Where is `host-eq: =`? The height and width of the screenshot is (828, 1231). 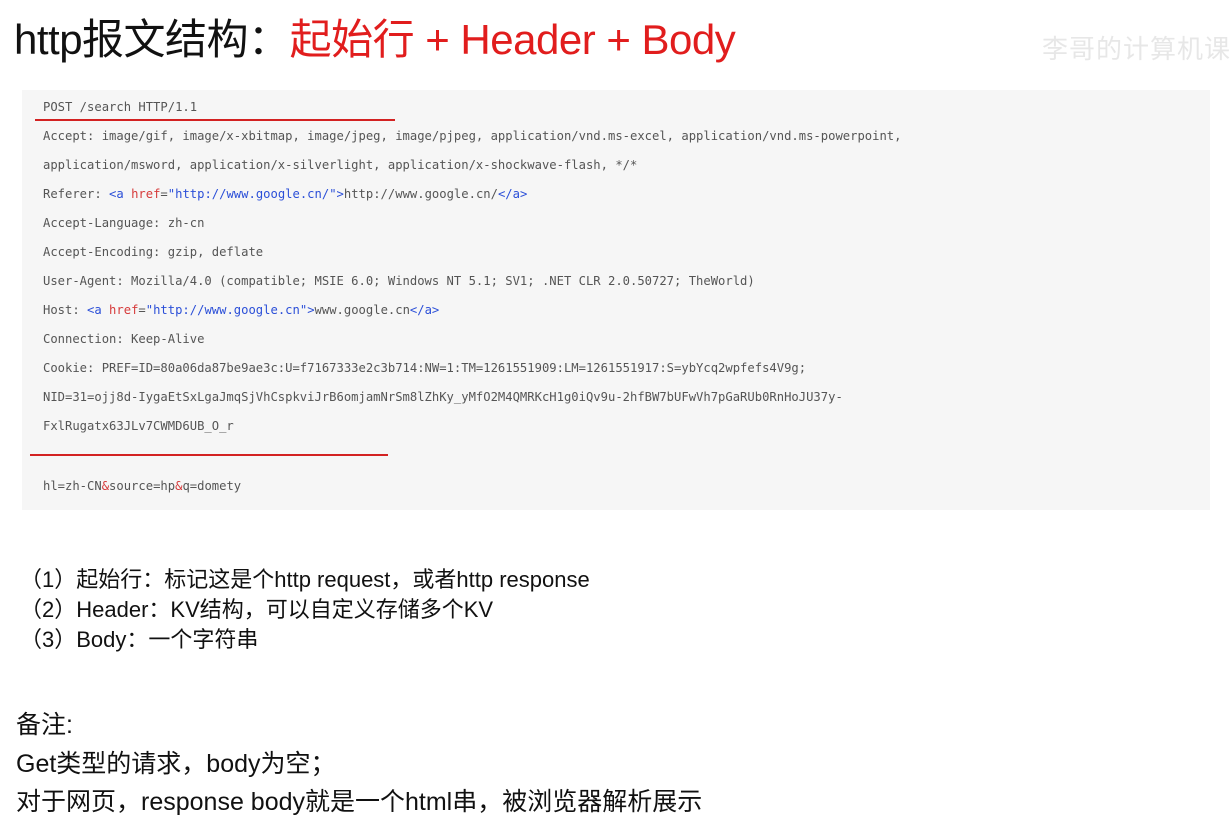 host-eq: = is located at coordinates (142, 310).